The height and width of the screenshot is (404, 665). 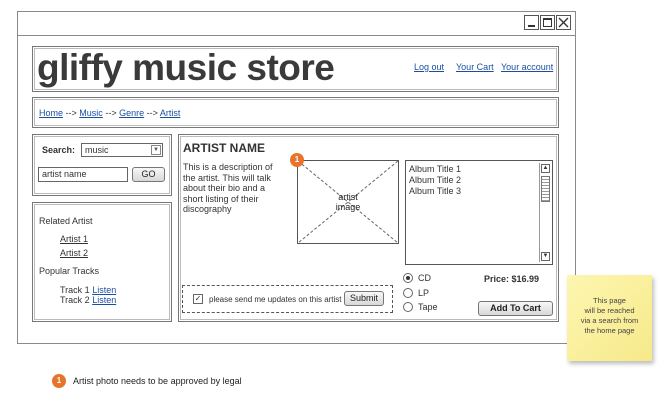 I want to click on format-label: LP, so click(x=424, y=293).